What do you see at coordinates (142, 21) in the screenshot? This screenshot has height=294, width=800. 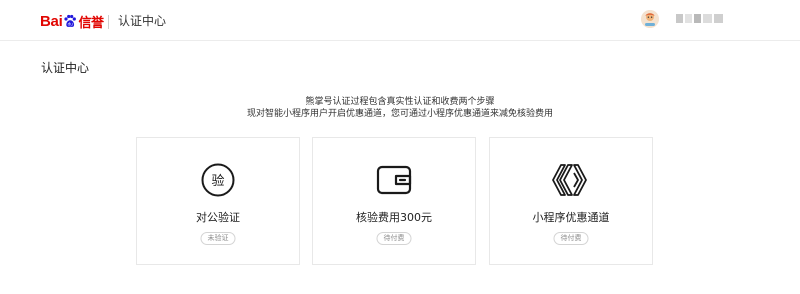 I see `header-title: 认证中心` at bounding box center [142, 21].